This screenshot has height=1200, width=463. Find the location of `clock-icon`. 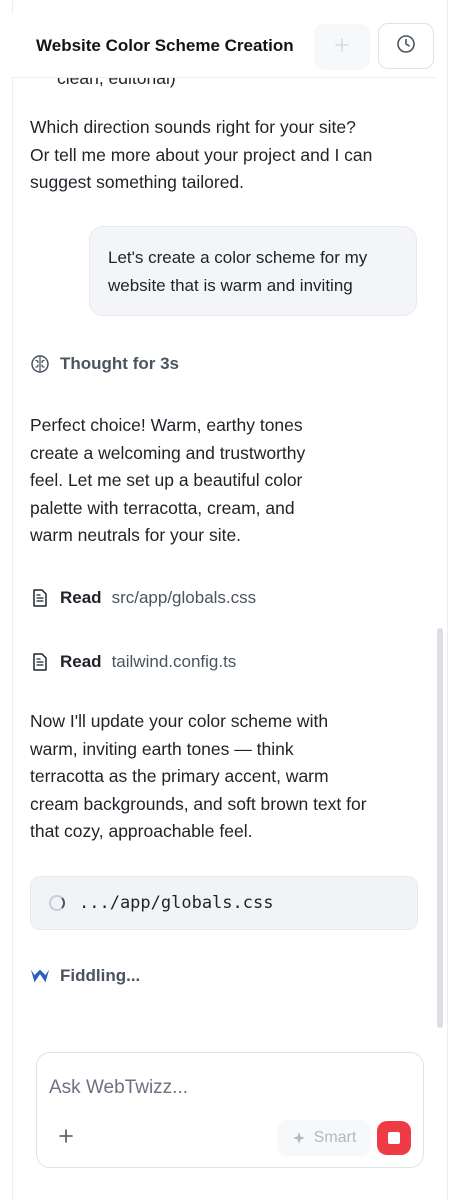

clock-icon is located at coordinates (406, 46).